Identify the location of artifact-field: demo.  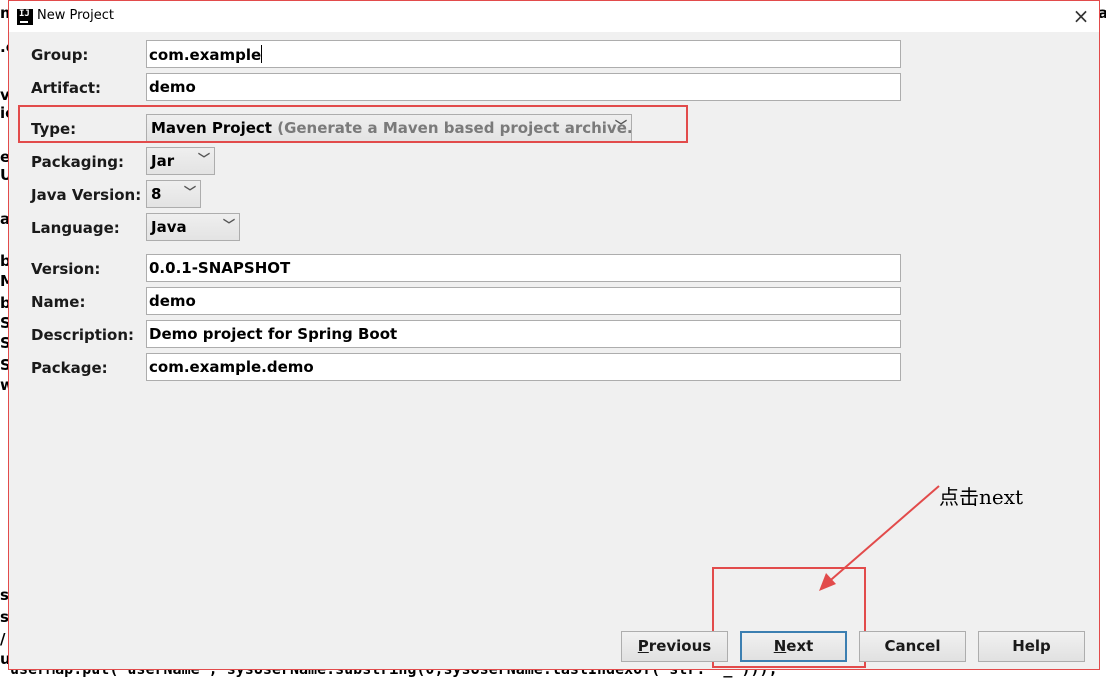
(523, 87).